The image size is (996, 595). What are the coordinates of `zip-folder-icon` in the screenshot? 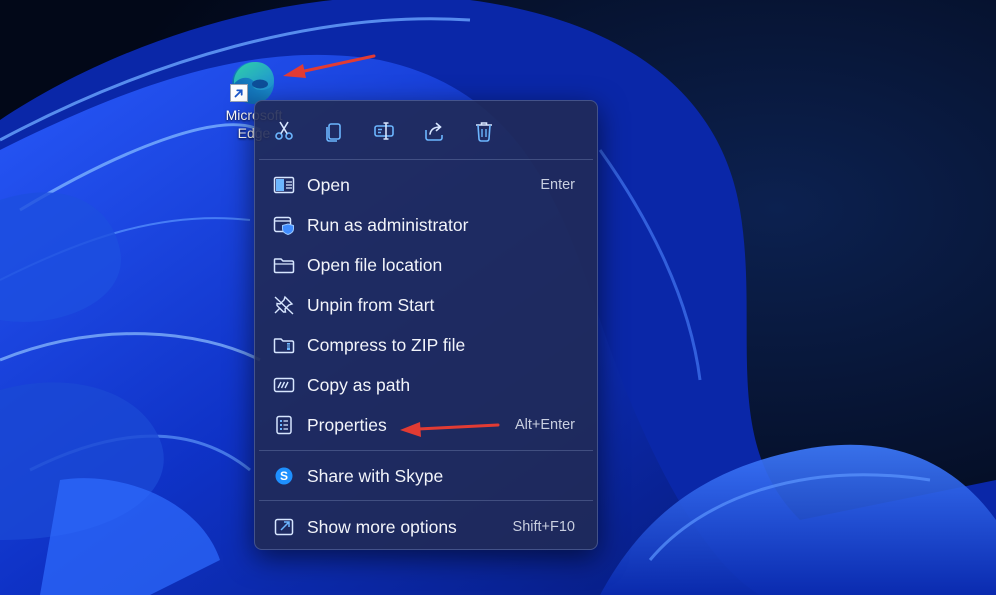 It's located at (284, 346).